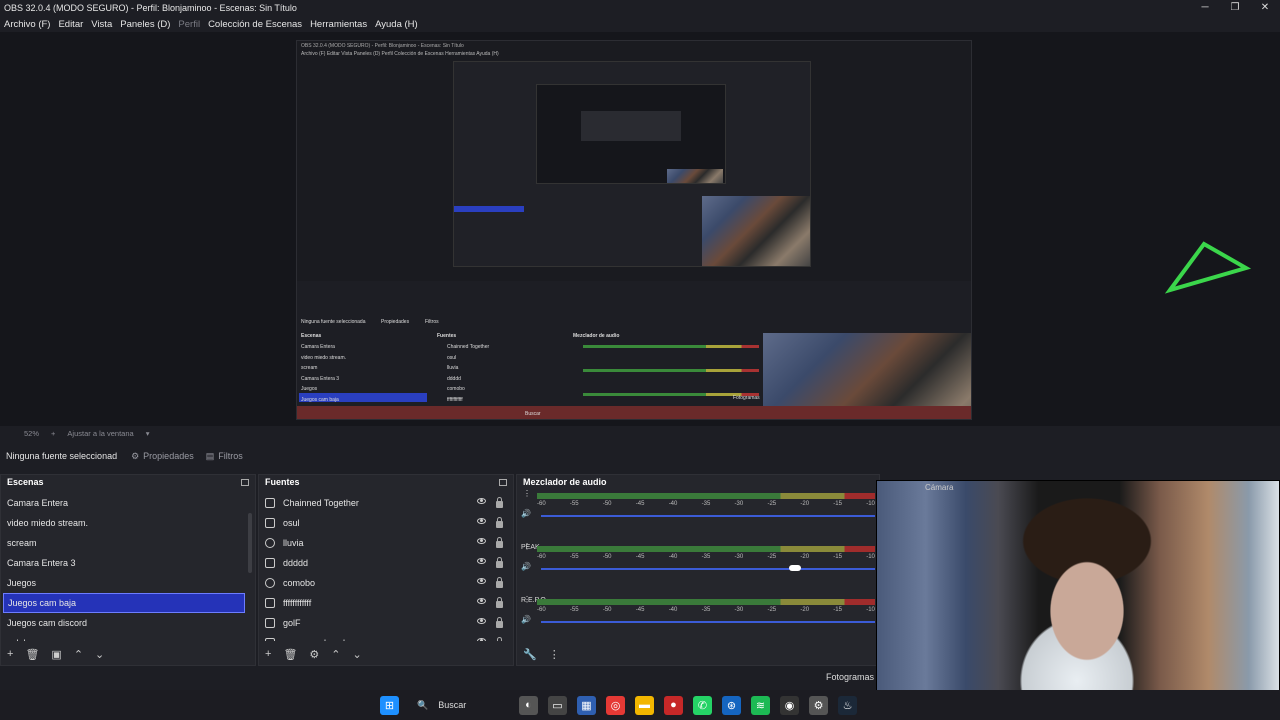 This screenshot has width=1280, height=720. Describe the element at coordinates (382, 583) in the screenshot. I see `source-item: comobo` at that location.